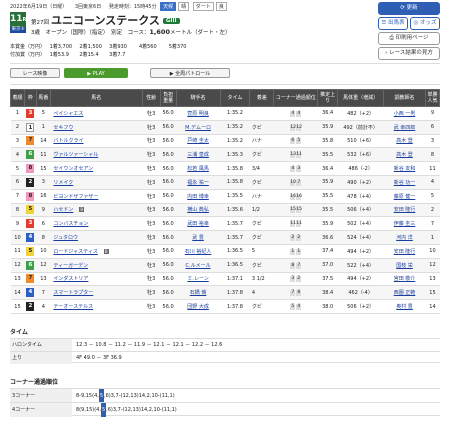  Describe the element at coordinates (17, 279) in the screenshot. I see `finish-position: 13` at that location.